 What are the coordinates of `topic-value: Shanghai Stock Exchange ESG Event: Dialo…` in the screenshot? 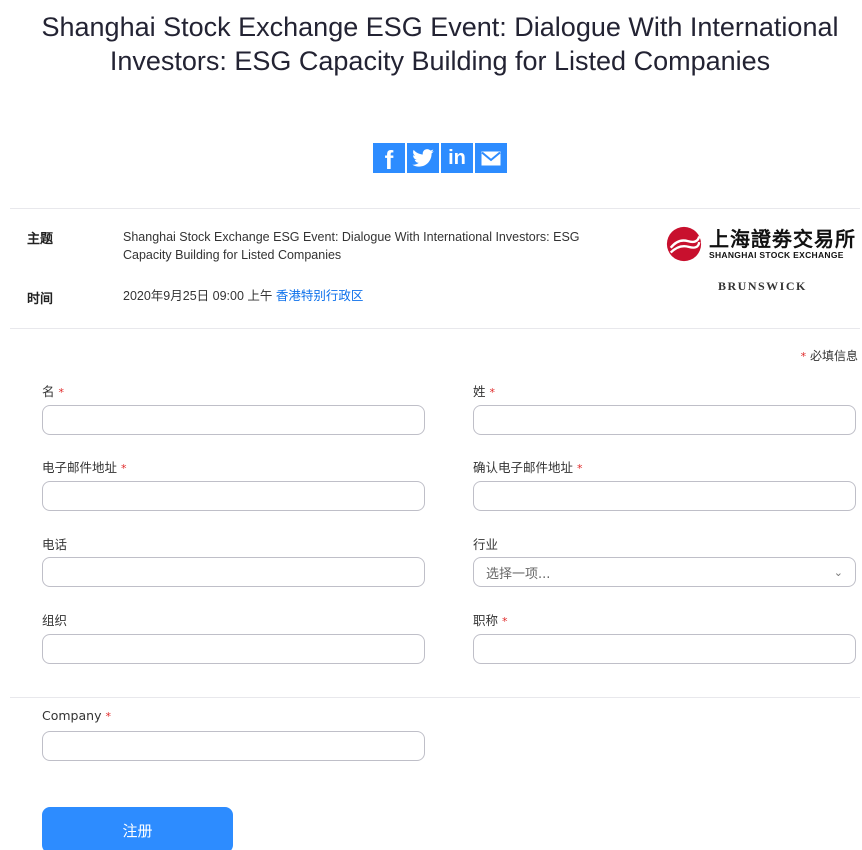 It's located at (351, 246).